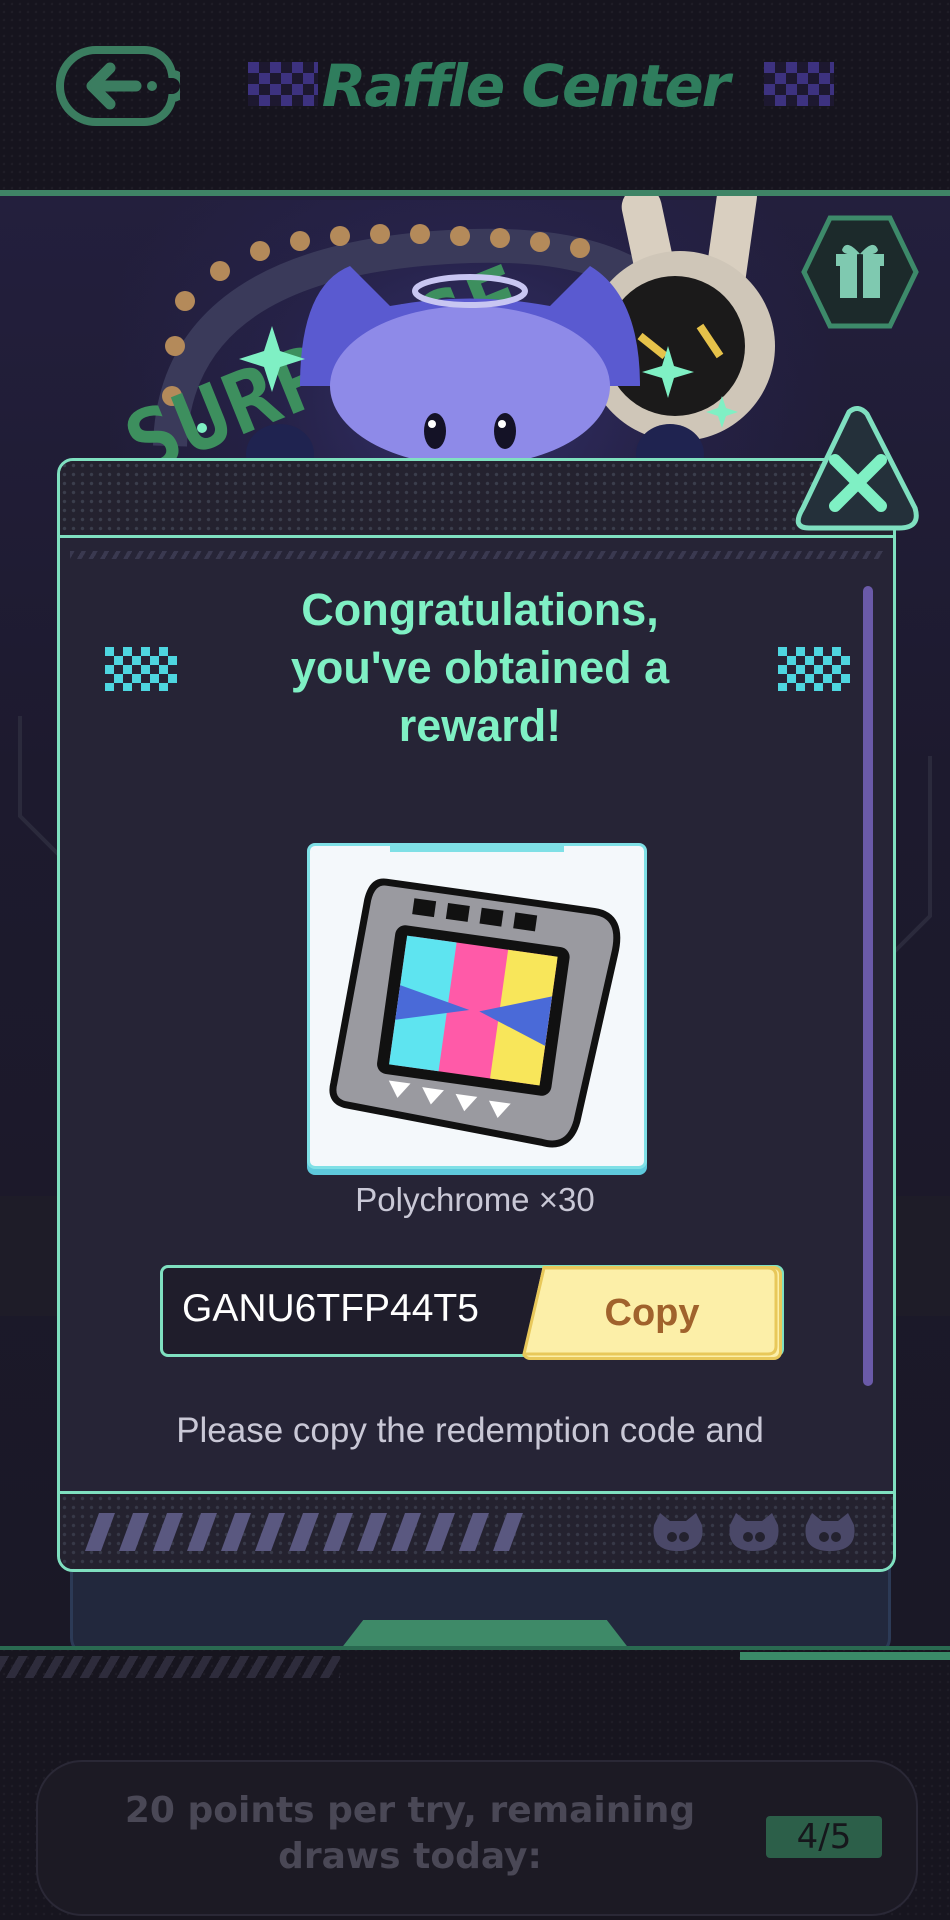  I want to click on redemption-hint: Please copy the redemption code and, so click(470, 1430).